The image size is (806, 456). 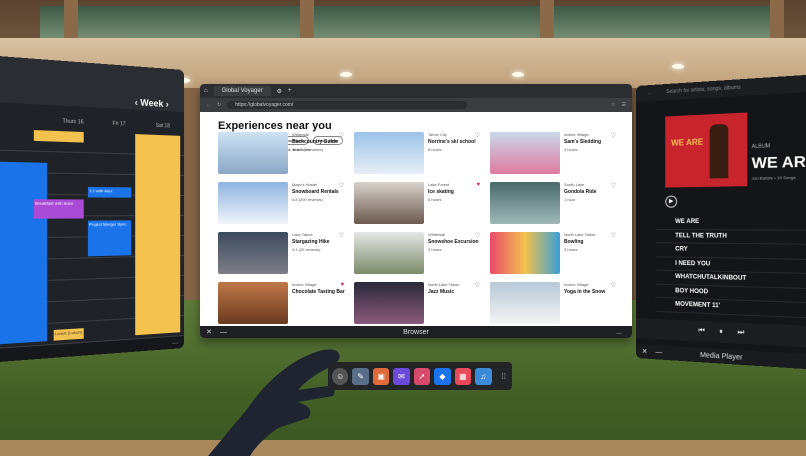 I want to click on experience-card: South Lake Gondola Ride 1 hour ♡, so click(x=554, y=204).